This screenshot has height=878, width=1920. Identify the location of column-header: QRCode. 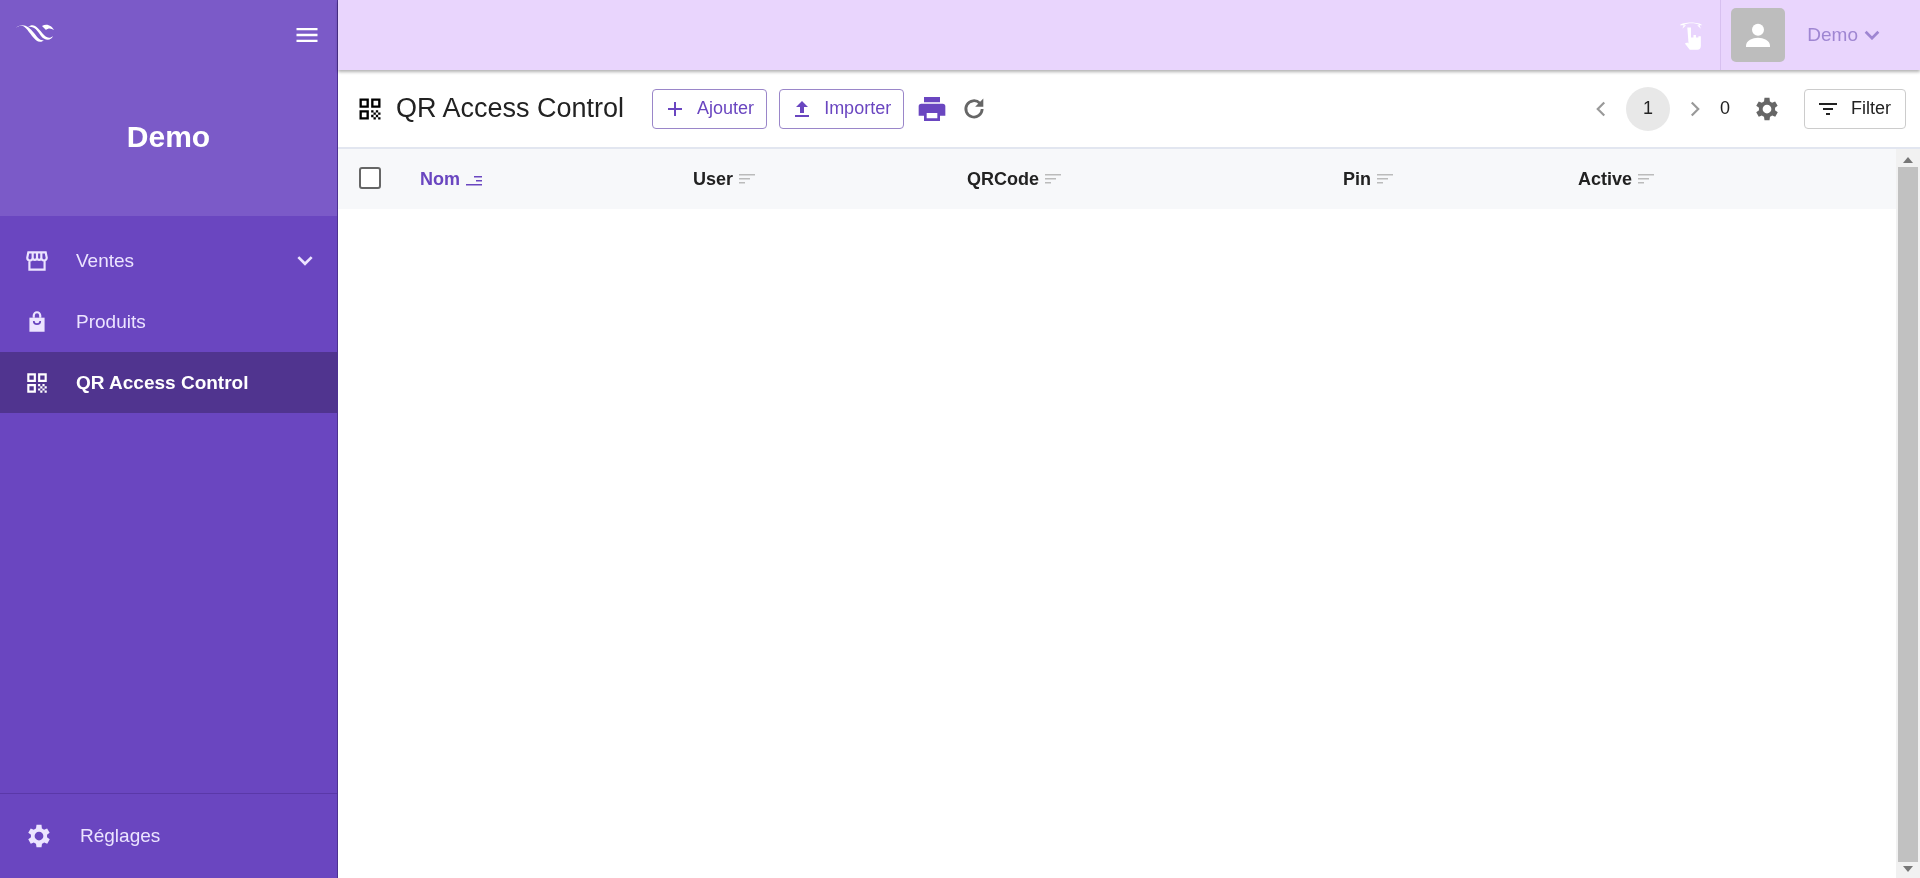
(1003, 179).